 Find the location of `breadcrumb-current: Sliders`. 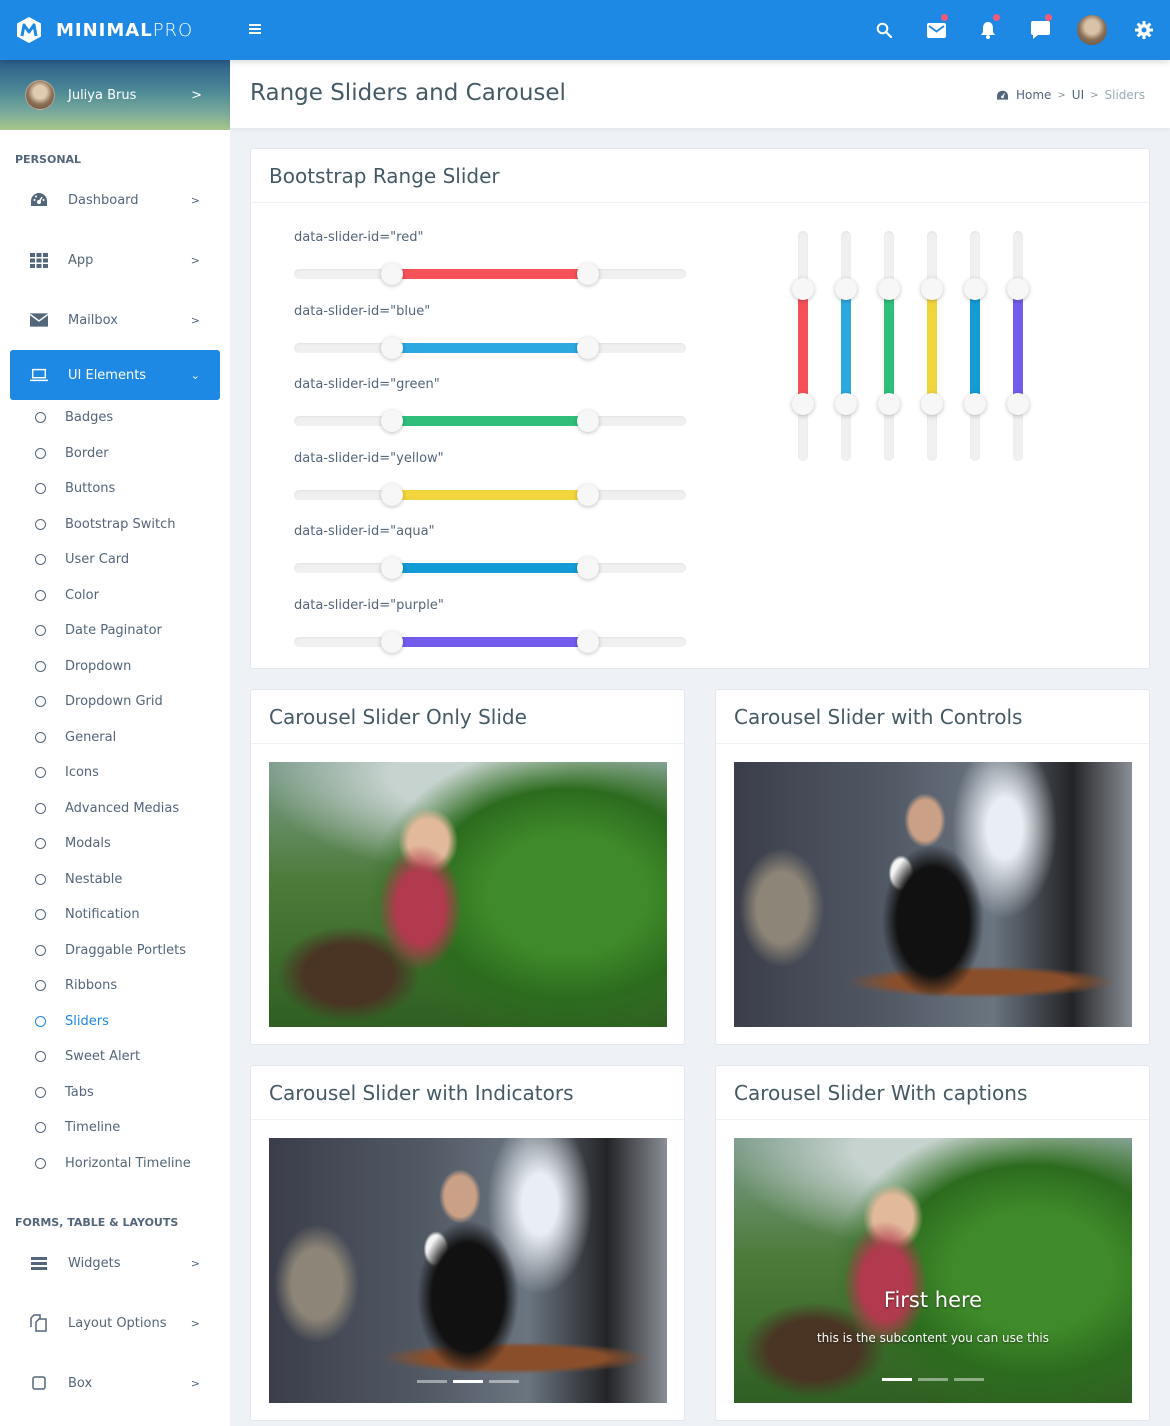

breadcrumb-current: Sliders is located at coordinates (1124, 95).